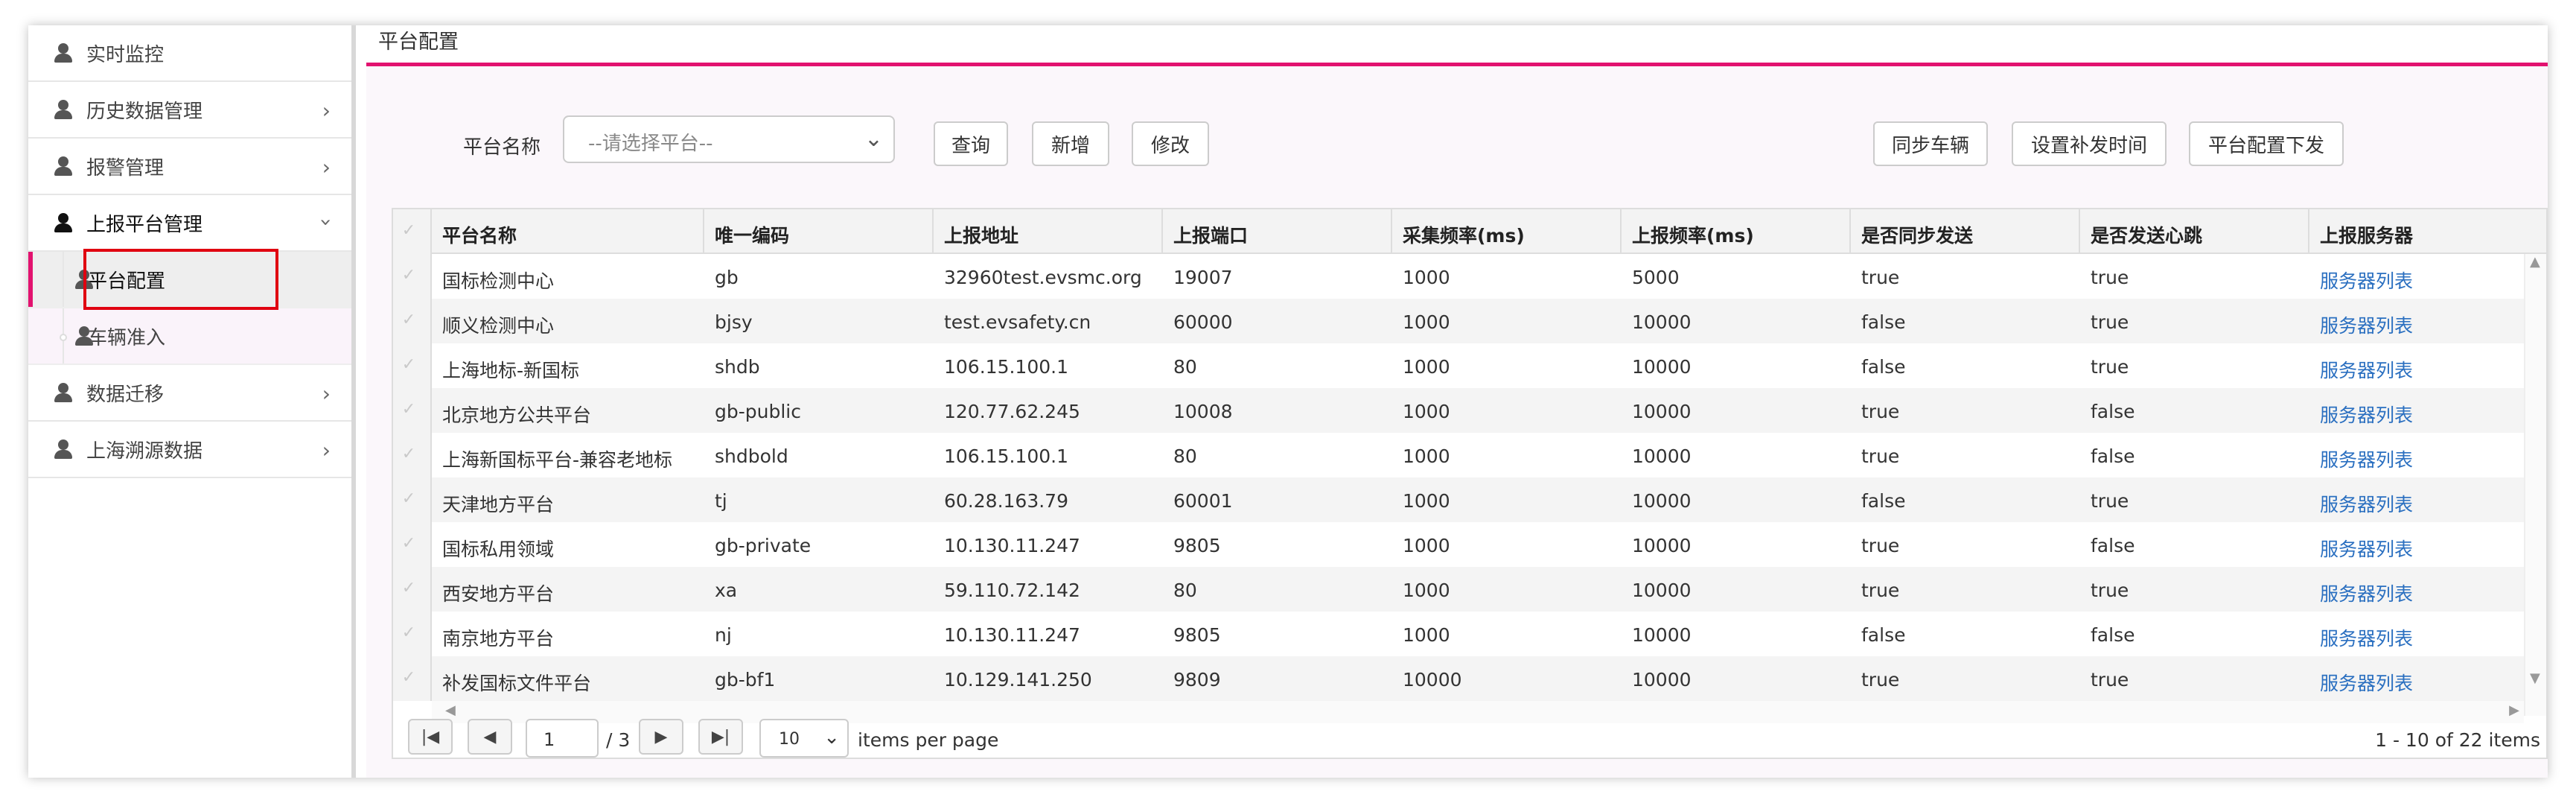  What do you see at coordinates (189, 337) in the screenshot?
I see `sidebar-subitem-vehicle-access: 车辆准入` at bounding box center [189, 337].